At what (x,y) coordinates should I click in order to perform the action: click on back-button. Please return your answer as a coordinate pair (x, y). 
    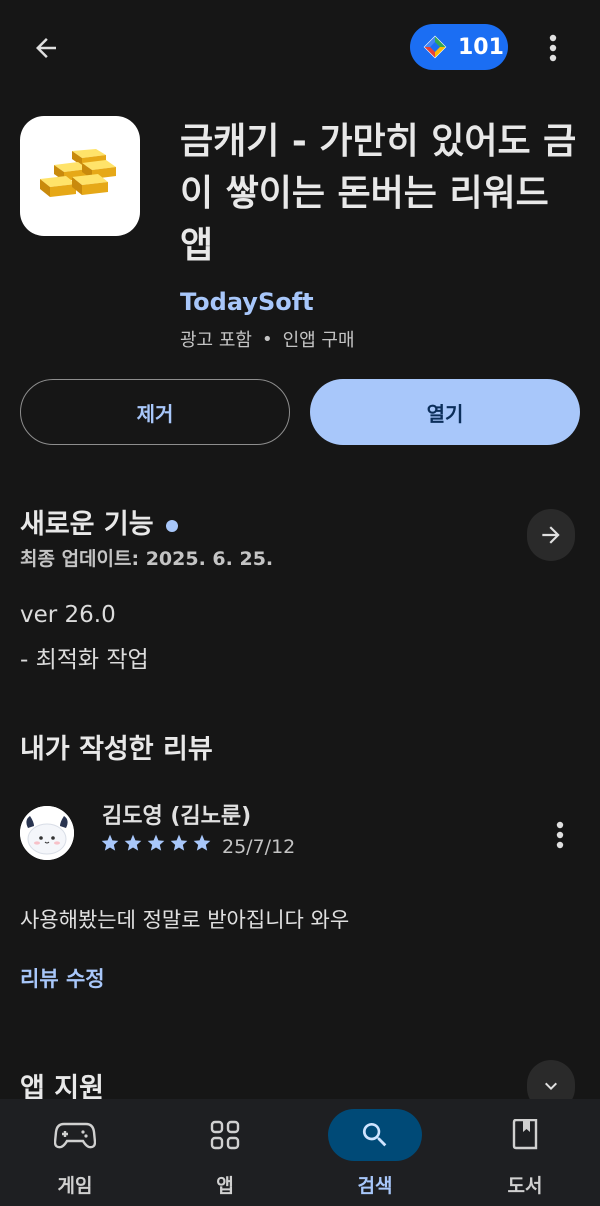
    Looking at the image, I should click on (46, 48).